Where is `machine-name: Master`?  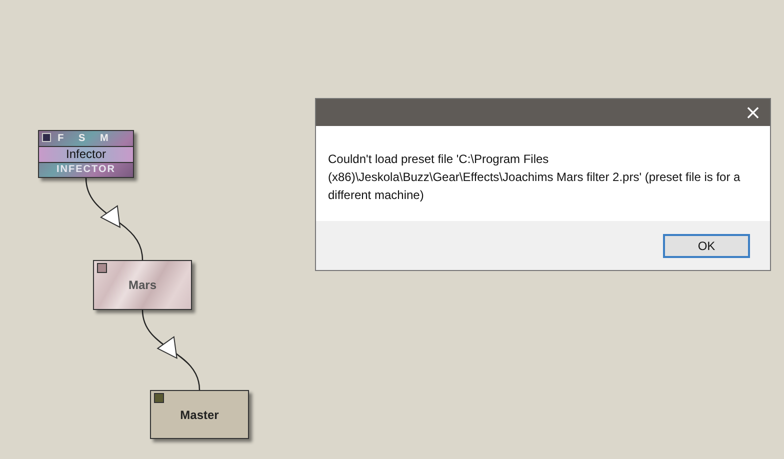 machine-name: Master is located at coordinates (199, 415).